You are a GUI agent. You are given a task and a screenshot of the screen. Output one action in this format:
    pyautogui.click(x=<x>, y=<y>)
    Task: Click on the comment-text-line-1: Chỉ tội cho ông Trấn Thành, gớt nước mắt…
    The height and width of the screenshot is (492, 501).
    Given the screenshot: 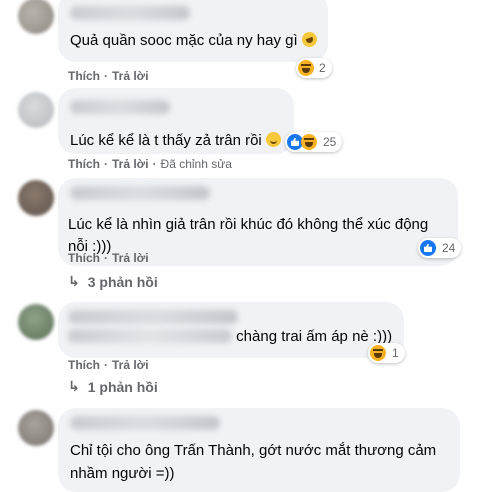 What is the action you would take?
    pyautogui.click(x=253, y=450)
    